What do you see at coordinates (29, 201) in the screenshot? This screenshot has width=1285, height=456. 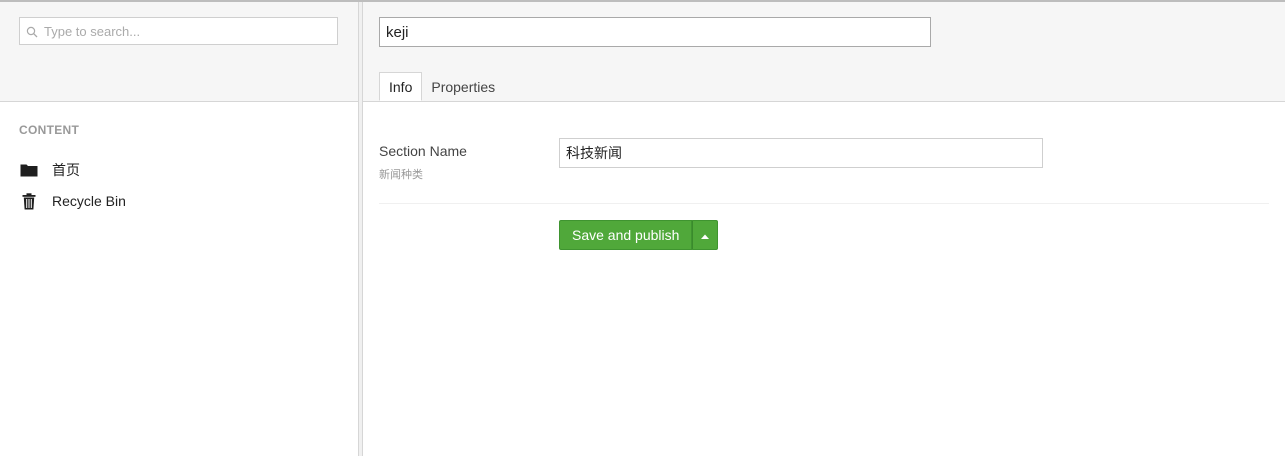 I see `trash-icon` at bounding box center [29, 201].